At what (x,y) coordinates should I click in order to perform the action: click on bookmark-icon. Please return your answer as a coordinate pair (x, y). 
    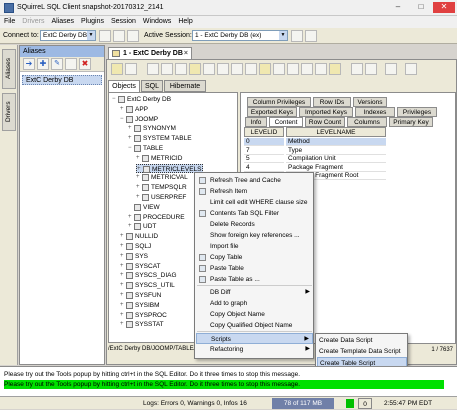
    Looking at the image, I should click on (237, 69).